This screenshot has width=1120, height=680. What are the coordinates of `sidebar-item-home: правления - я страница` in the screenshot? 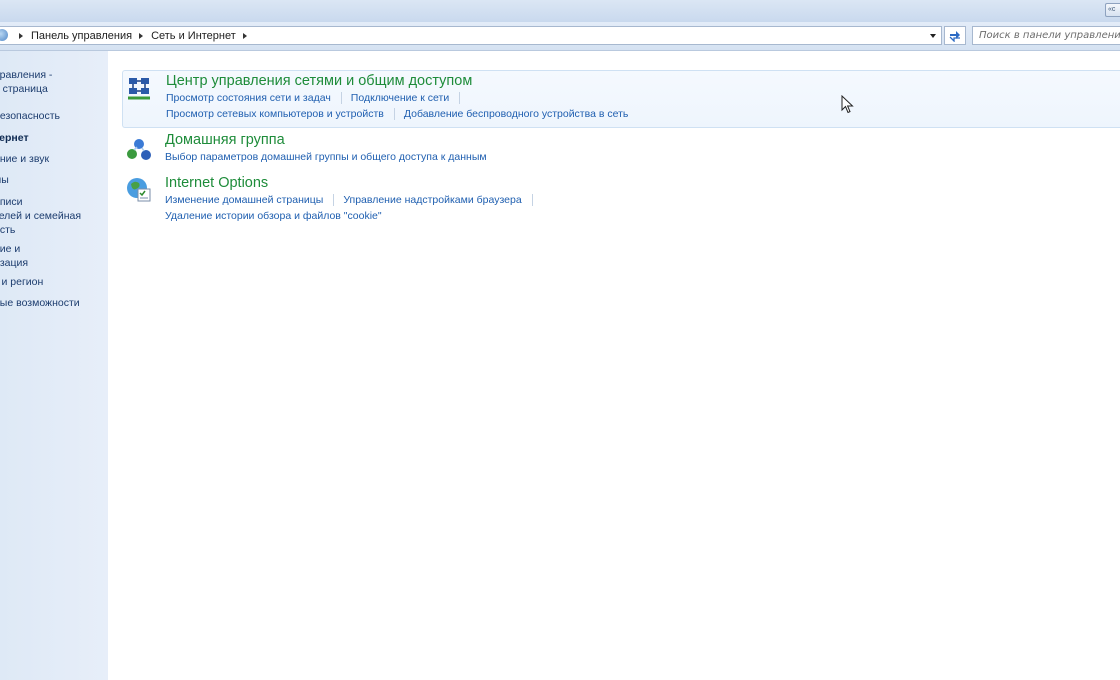 It's located at (53, 82).